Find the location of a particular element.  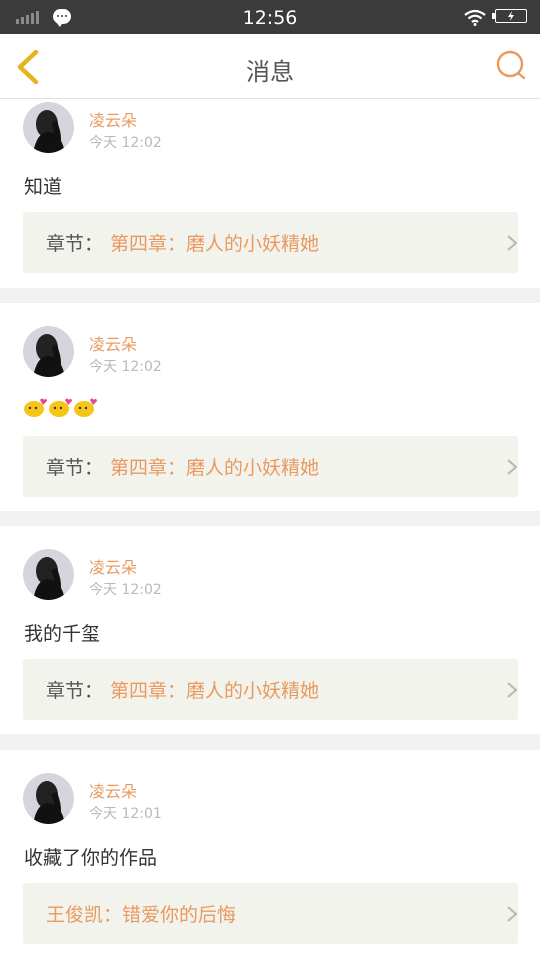

status-bar: 12:56 is located at coordinates (270, 17).